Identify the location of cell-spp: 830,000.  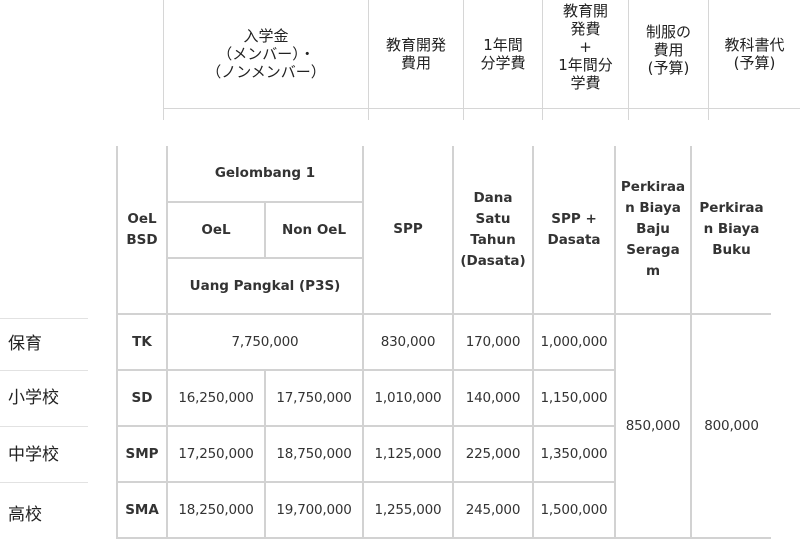
(408, 342).